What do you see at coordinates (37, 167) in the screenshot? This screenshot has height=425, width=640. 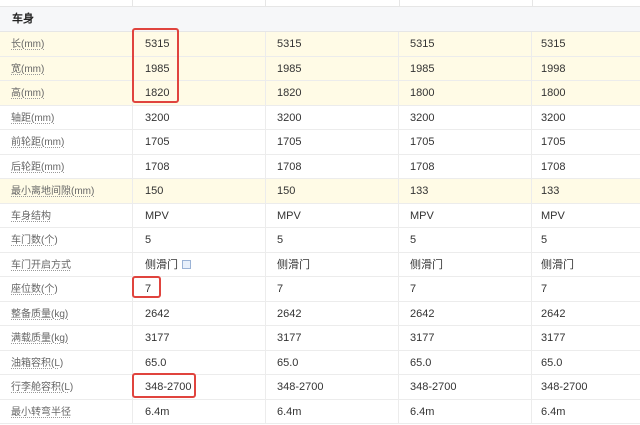 I see `spec-label-link: 后轮距(mm)` at bounding box center [37, 167].